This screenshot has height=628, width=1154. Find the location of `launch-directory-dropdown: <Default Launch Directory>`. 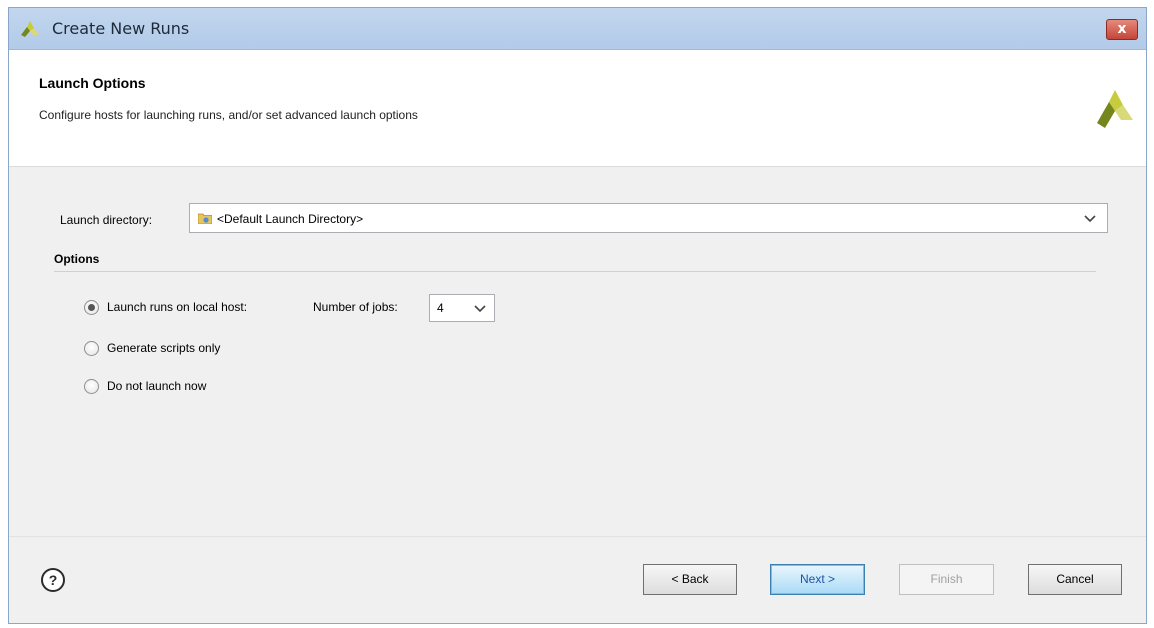

launch-directory-dropdown: <Default Launch Directory> is located at coordinates (648, 218).